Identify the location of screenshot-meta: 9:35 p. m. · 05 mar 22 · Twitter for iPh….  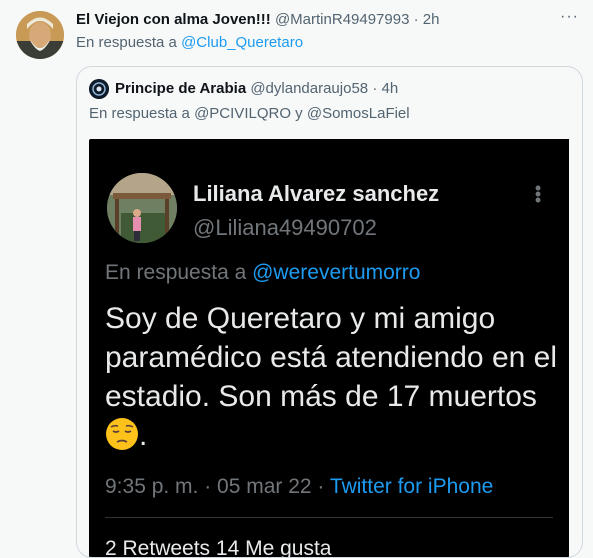
(299, 487).